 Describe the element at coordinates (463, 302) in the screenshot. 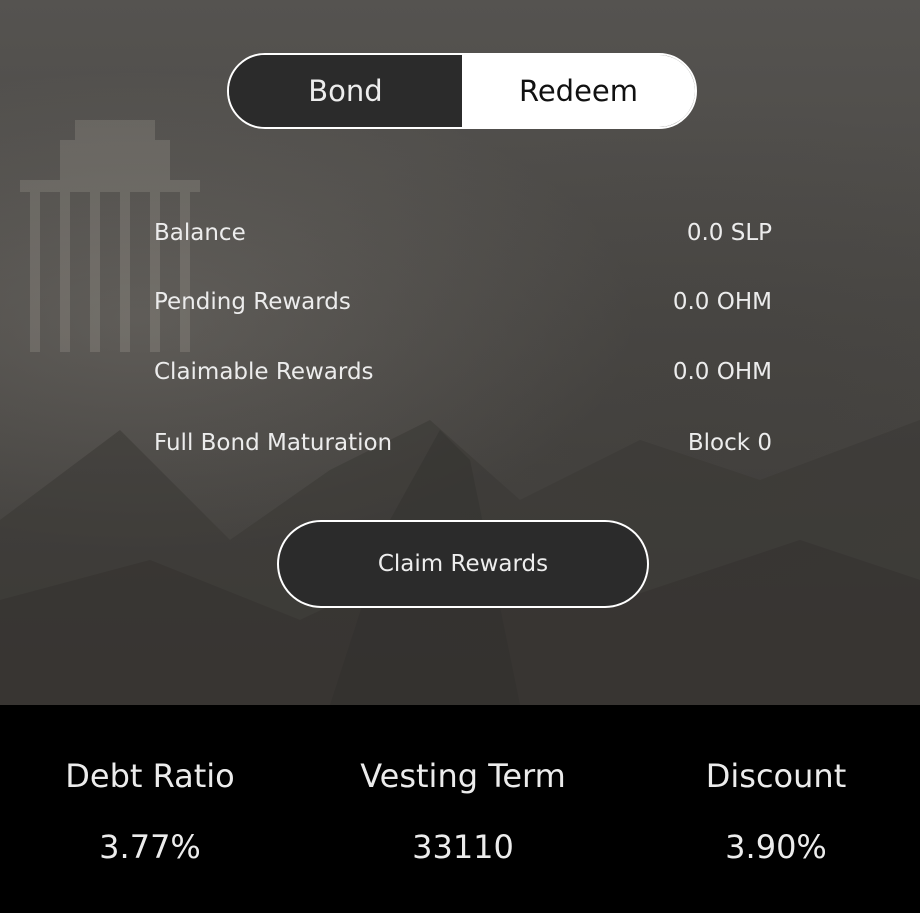

I see `pending-rewards-row: Pending Rewards 0.0 OHM` at that location.